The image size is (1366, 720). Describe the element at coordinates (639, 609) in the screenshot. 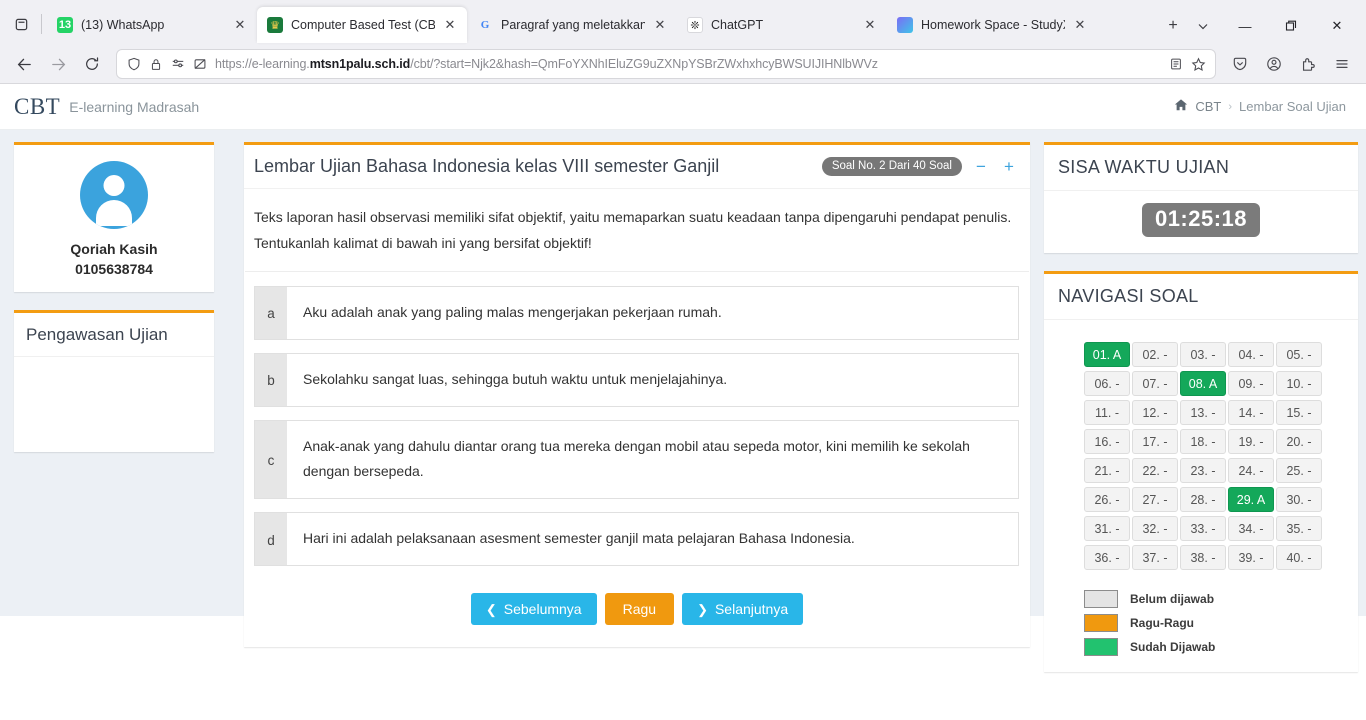

I see `mark-doubt-button: Ragu` at that location.